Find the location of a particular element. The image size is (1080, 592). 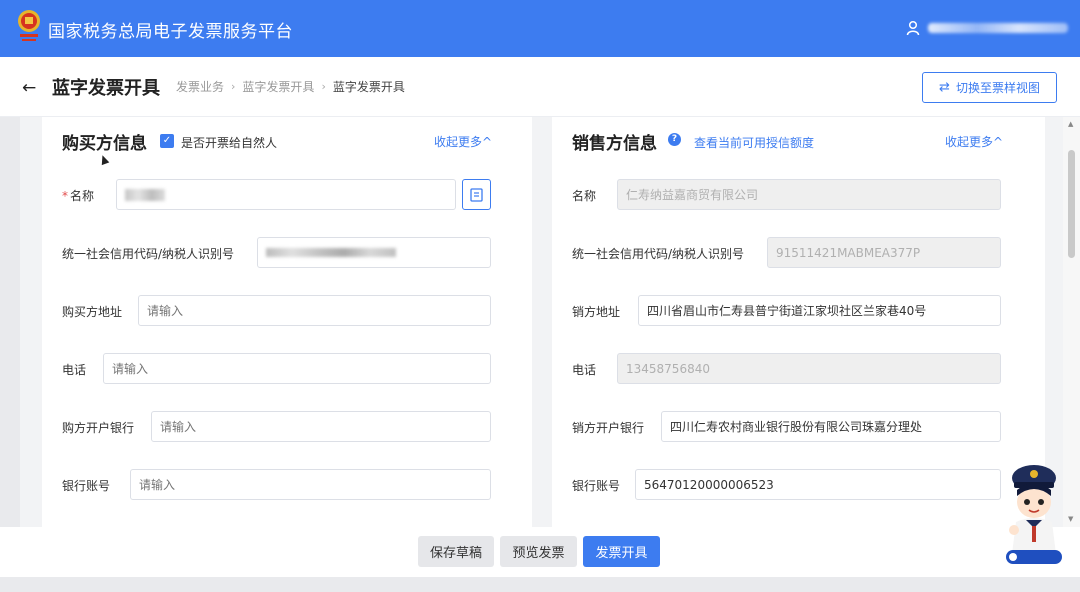

seller-address-input: 四川省眉山市仁寿县普宁街道江家坝社区兰家巷40号 is located at coordinates (819, 310).